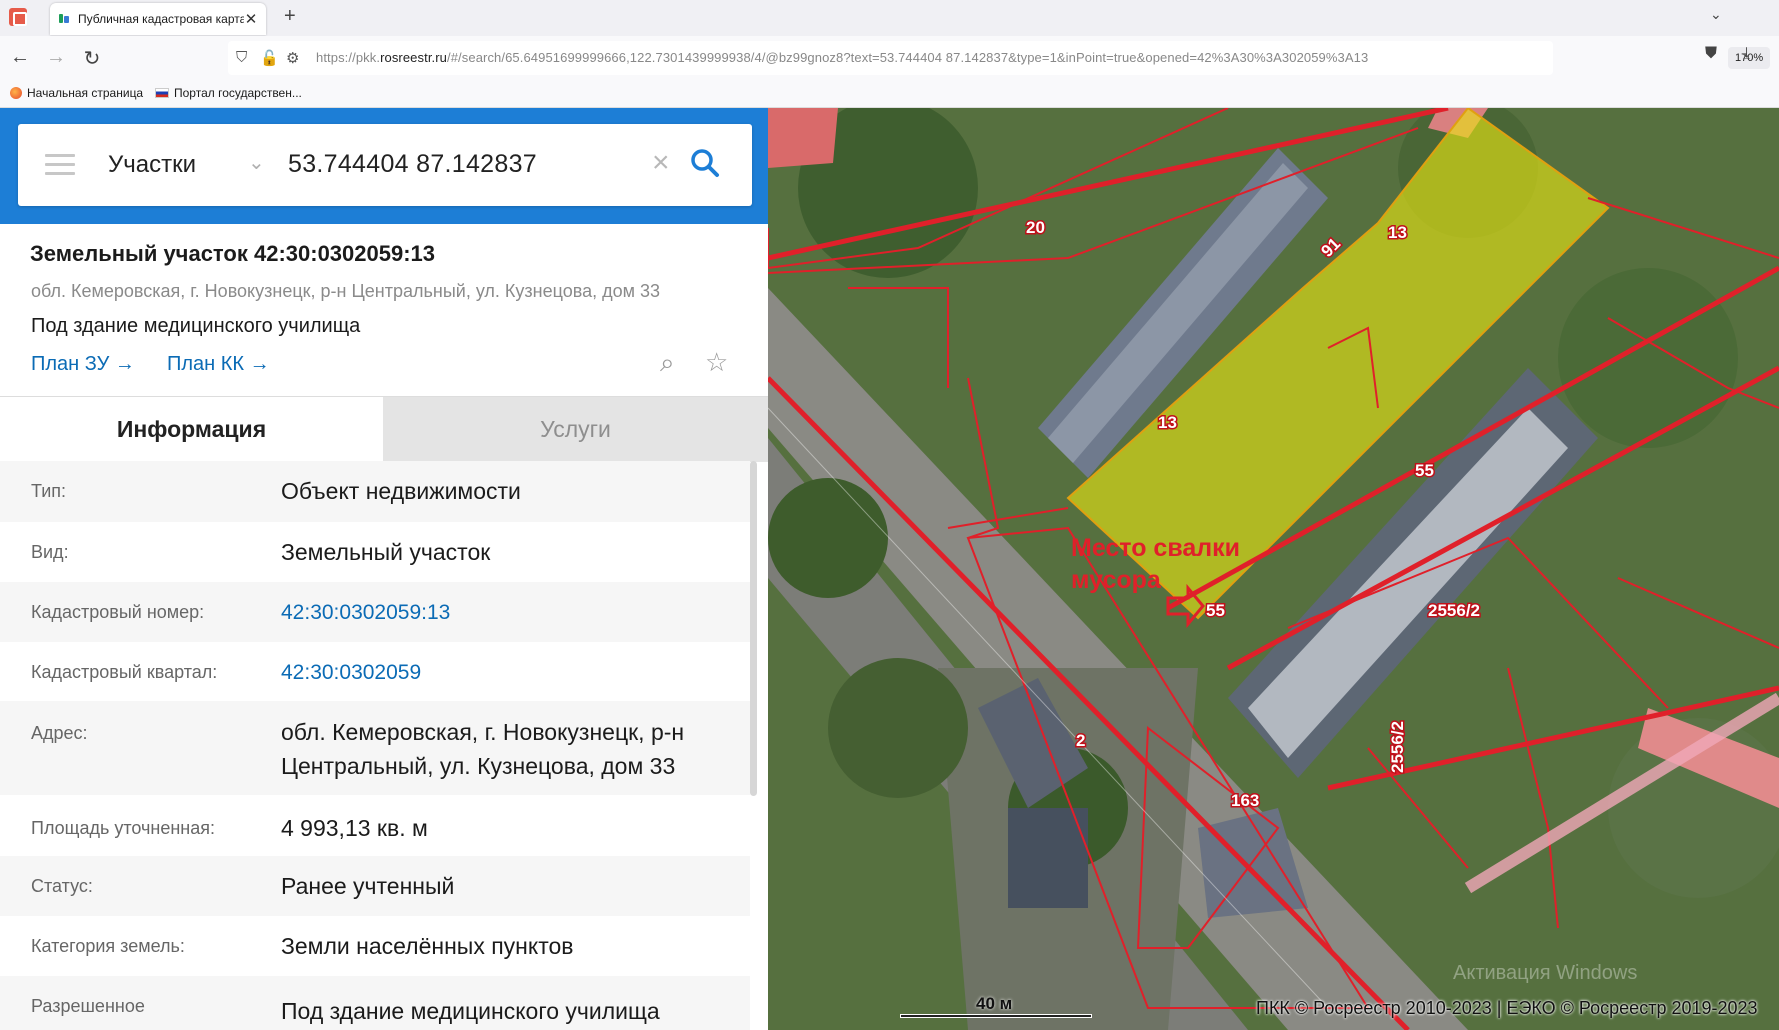 This screenshot has height=1030, width=1779. Describe the element at coordinates (60, 165) in the screenshot. I see `hamburger-menu-icon` at that location.